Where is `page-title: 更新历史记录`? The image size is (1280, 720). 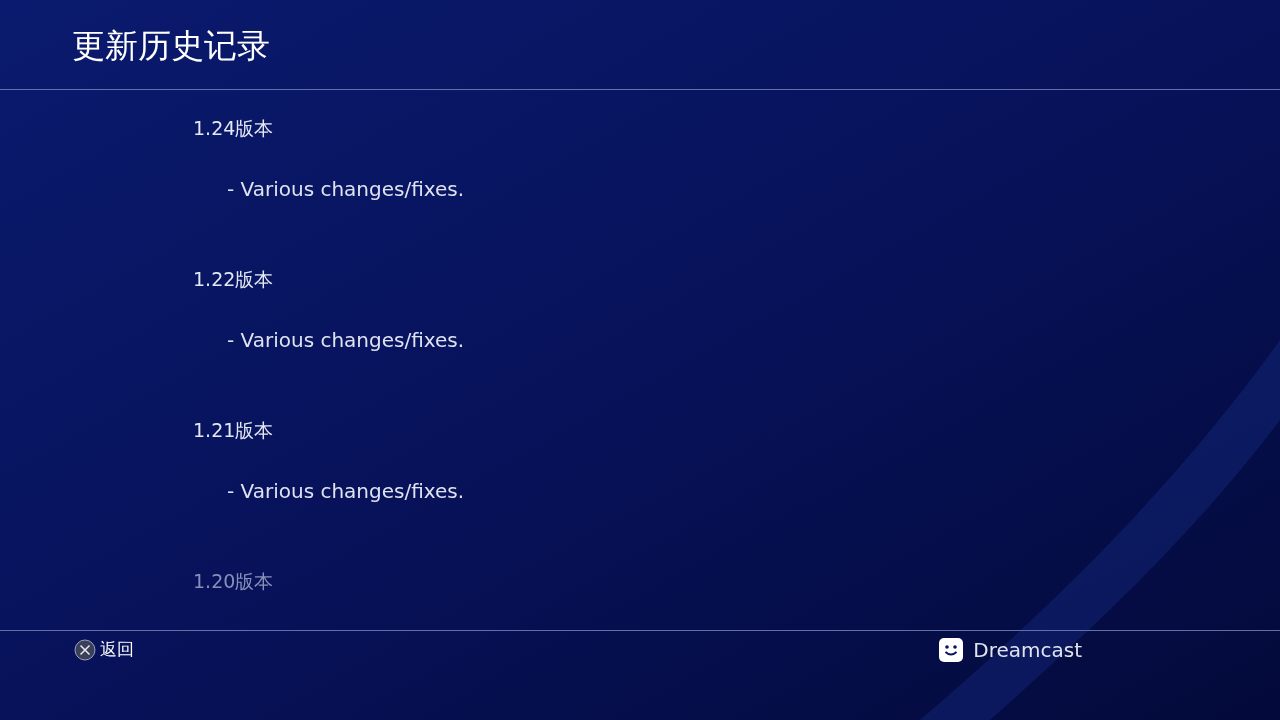 page-title: 更新历史记录 is located at coordinates (171, 45).